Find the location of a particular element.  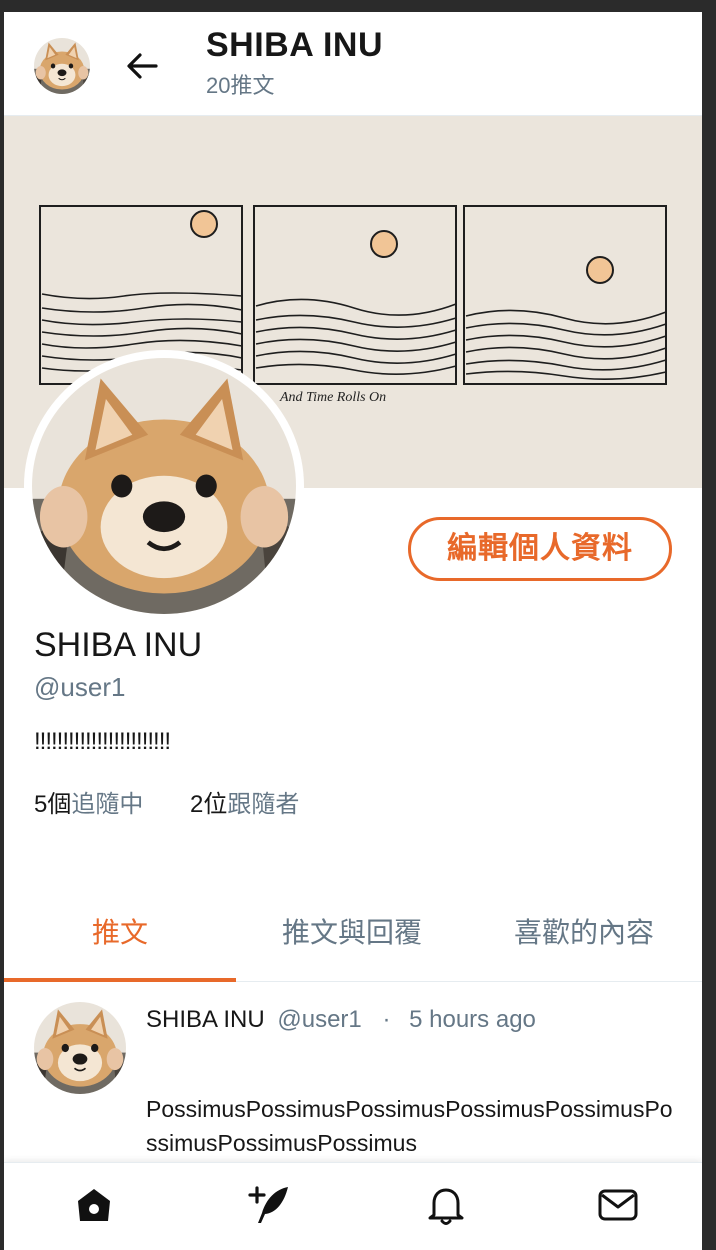

nav-messages-button is located at coordinates (618, 1205).